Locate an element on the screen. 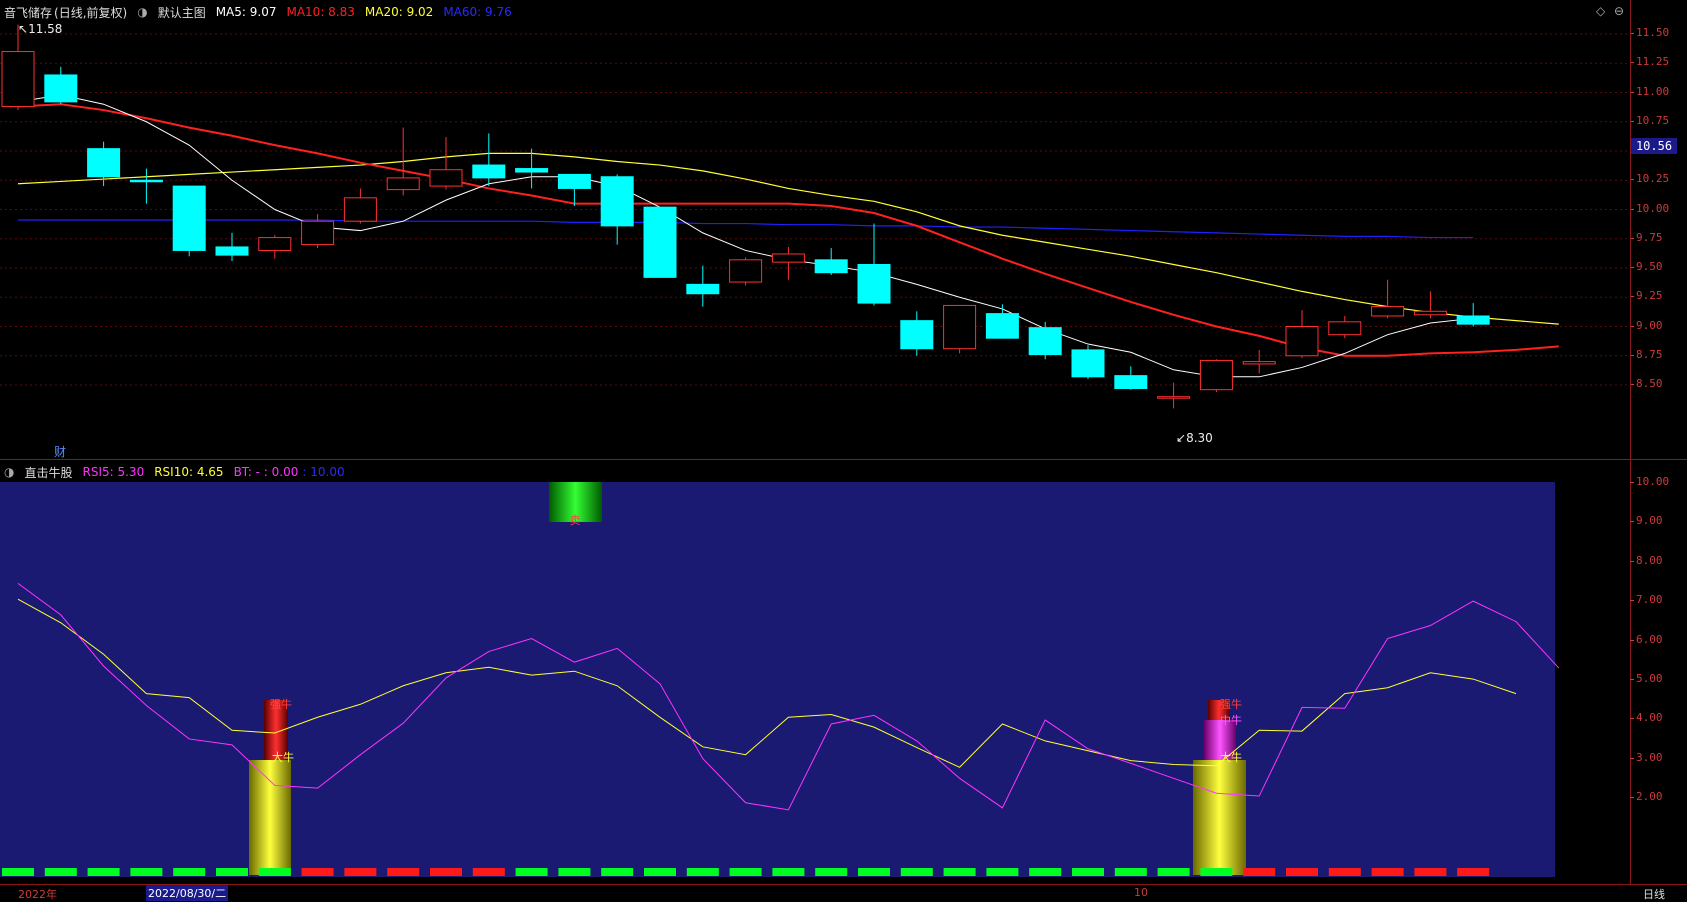 Image resolution: width=1687 pixels, height=902 pixels. cursor-date: 2022/08/30/二 is located at coordinates (187, 893).